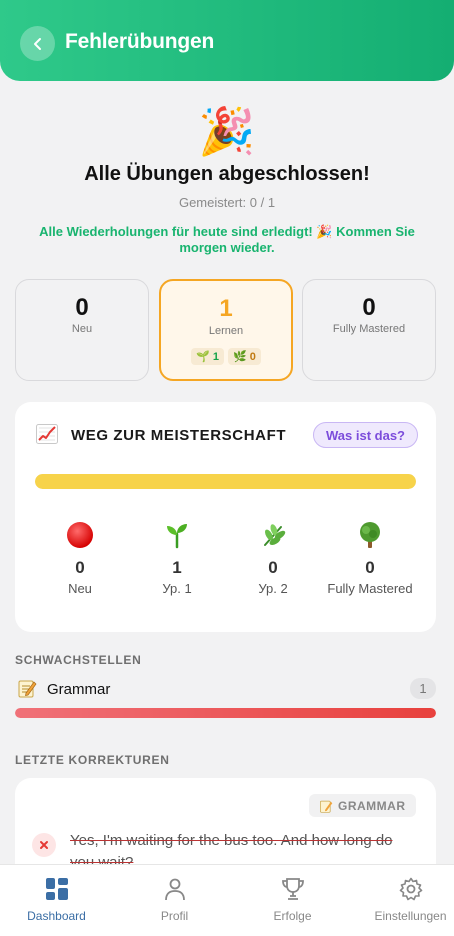 The width and height of the screenshot is (454, 936). I want to click on weak-spot-bar, so click(225, 713).